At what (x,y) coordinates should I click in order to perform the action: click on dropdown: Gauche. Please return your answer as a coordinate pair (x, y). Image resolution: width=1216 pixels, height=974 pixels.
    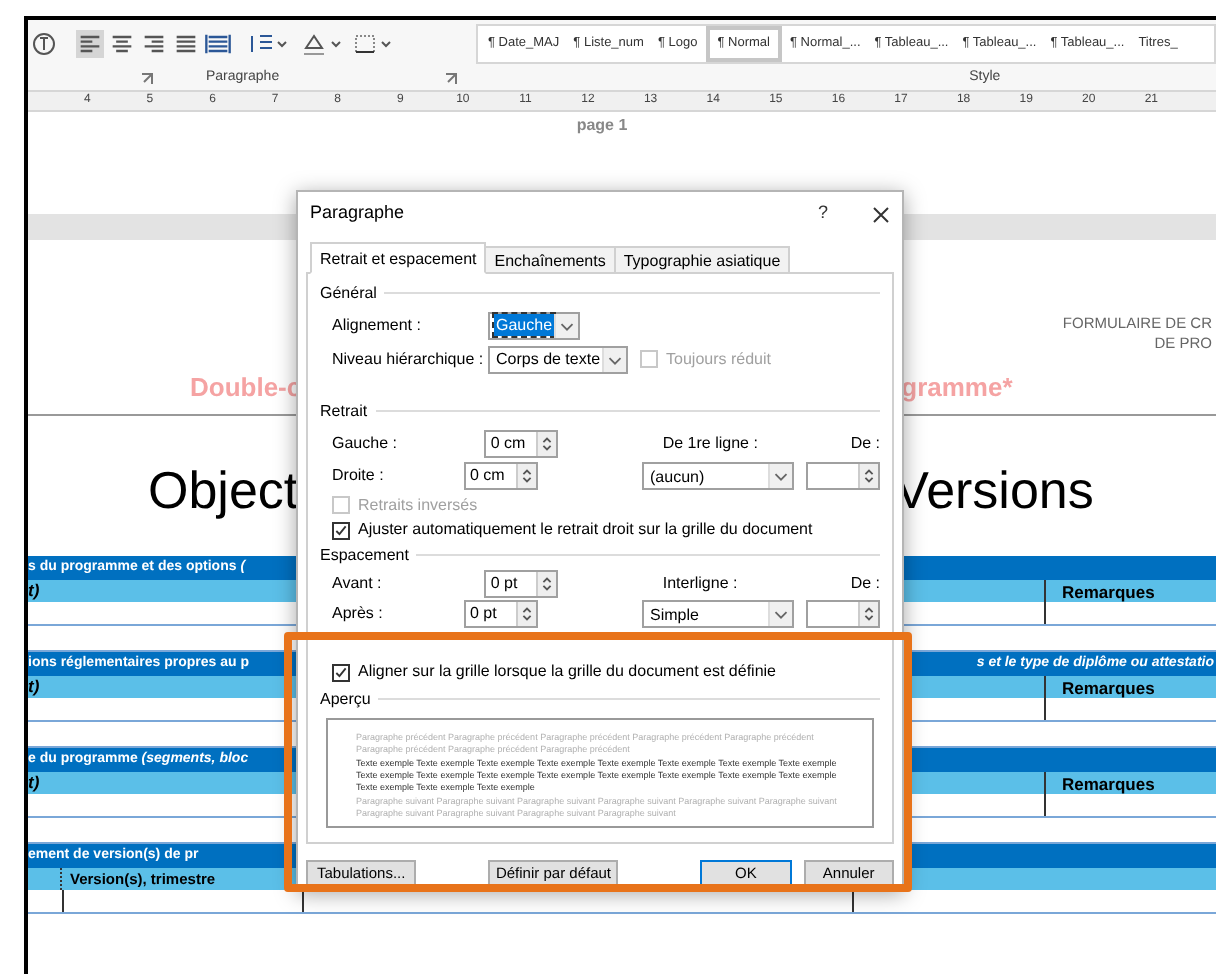
    Looking at the image, I should click on (534, 325).